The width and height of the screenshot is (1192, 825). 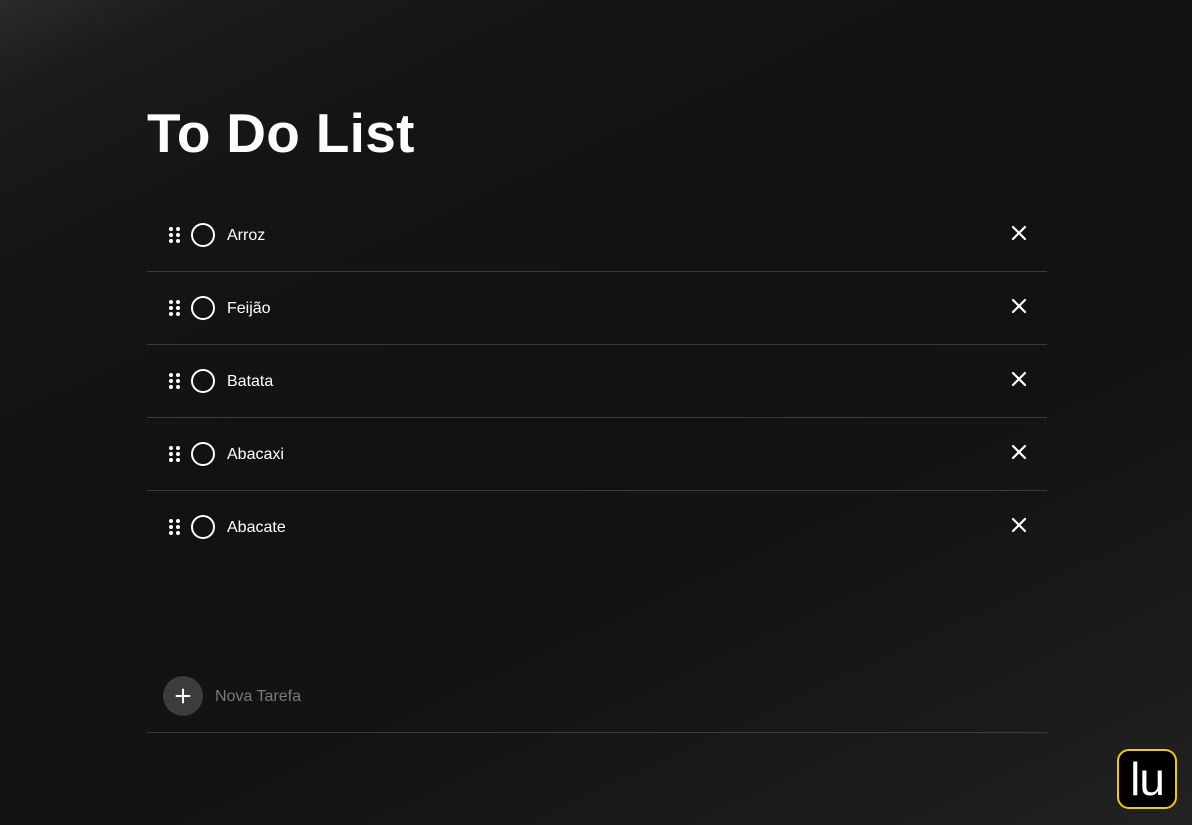 What do you see at coordinates (249, 308) in the screenshot?
I see `task-label: Feijão` at bounding box center [249, 308].